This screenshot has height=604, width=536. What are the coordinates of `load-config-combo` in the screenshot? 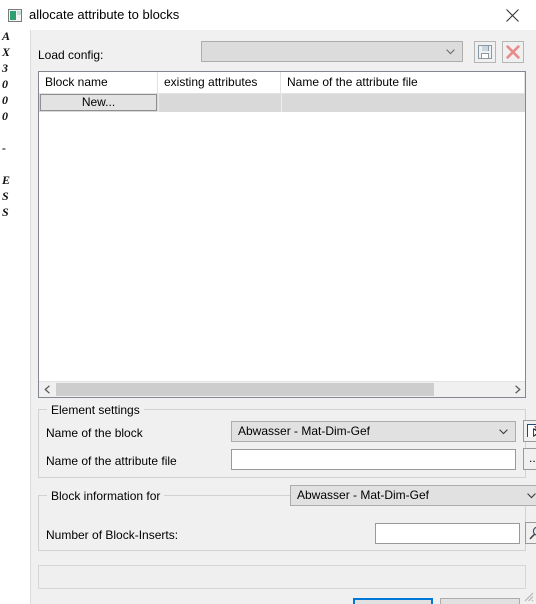 It's located at (332, 51).